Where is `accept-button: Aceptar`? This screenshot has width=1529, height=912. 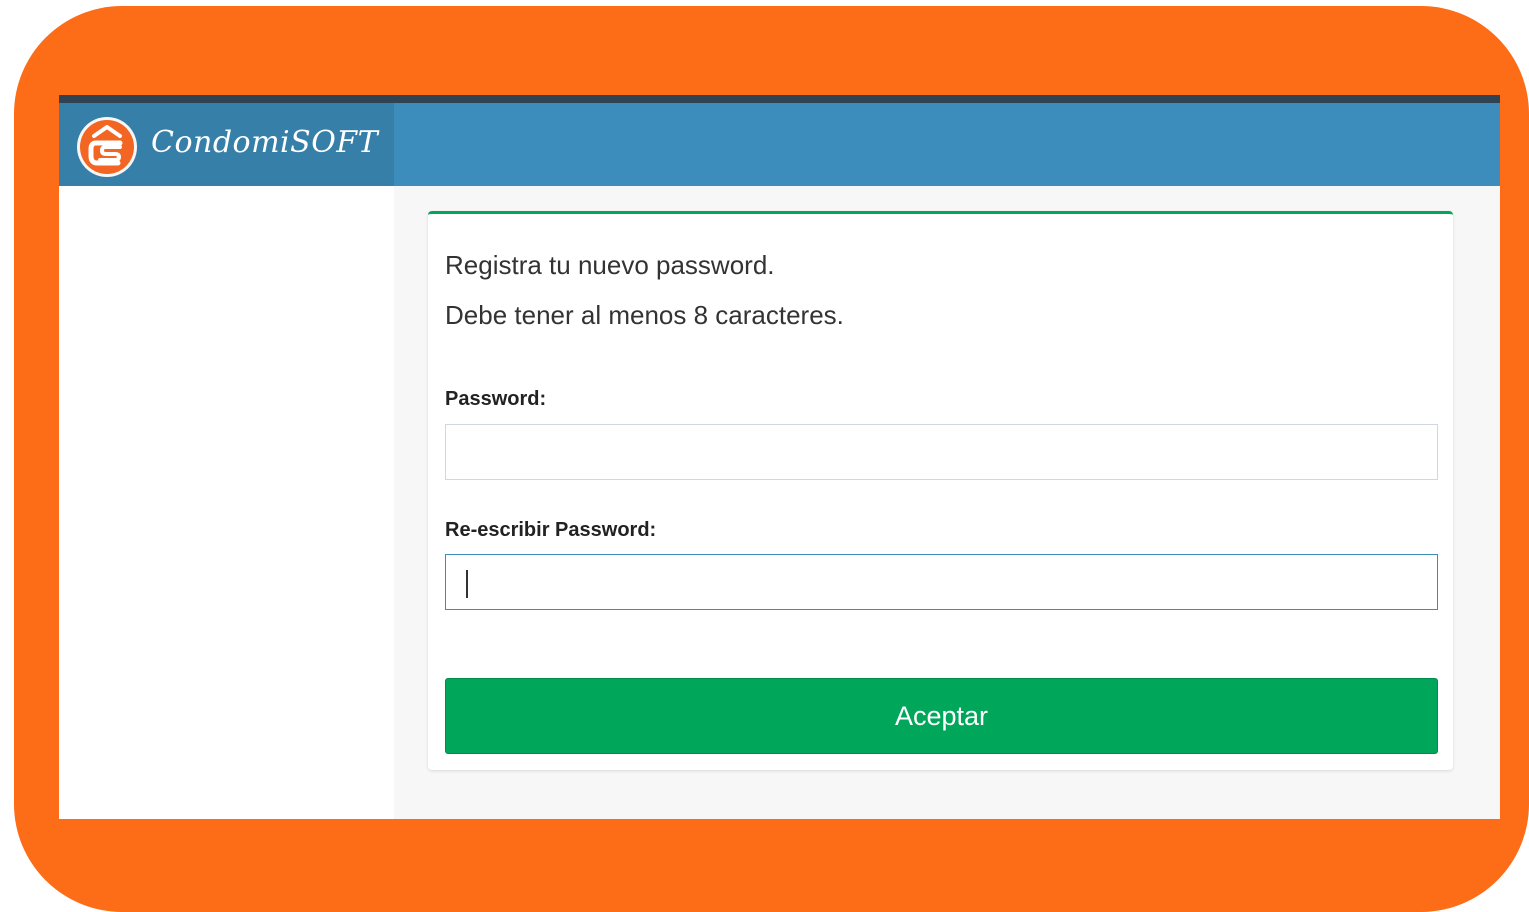 accept-button: Aceptar is located at coordinates (941, 716).